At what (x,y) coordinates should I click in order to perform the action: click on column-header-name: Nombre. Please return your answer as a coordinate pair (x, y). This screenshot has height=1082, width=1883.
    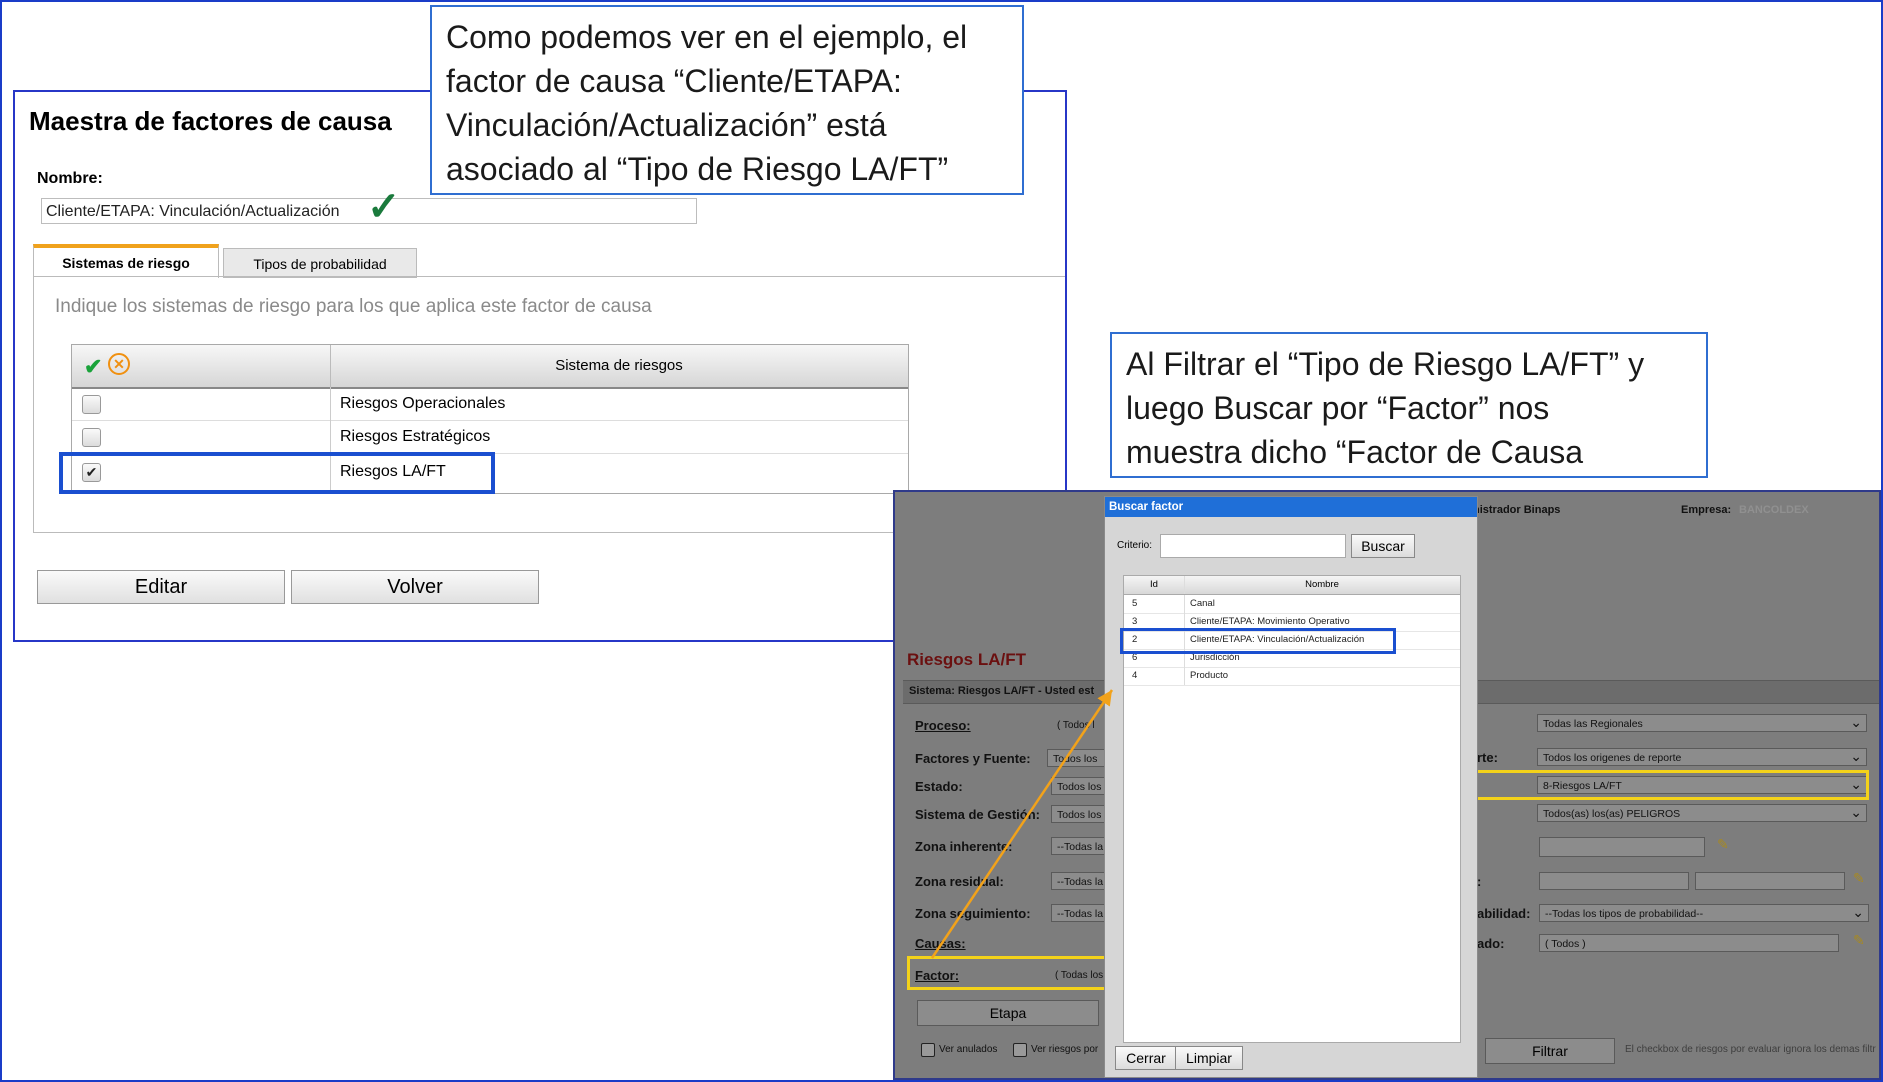
    Looking at the image, I should click on (1322, 584).